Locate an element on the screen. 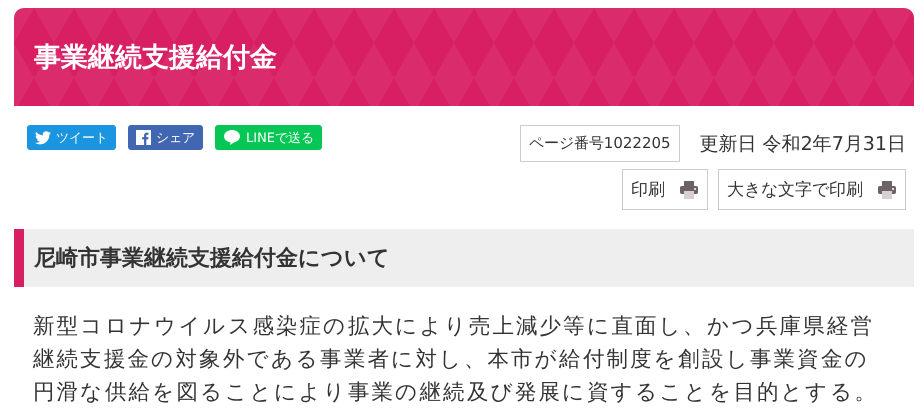  speech-bubble-icon is located at coordinates (232, 137).